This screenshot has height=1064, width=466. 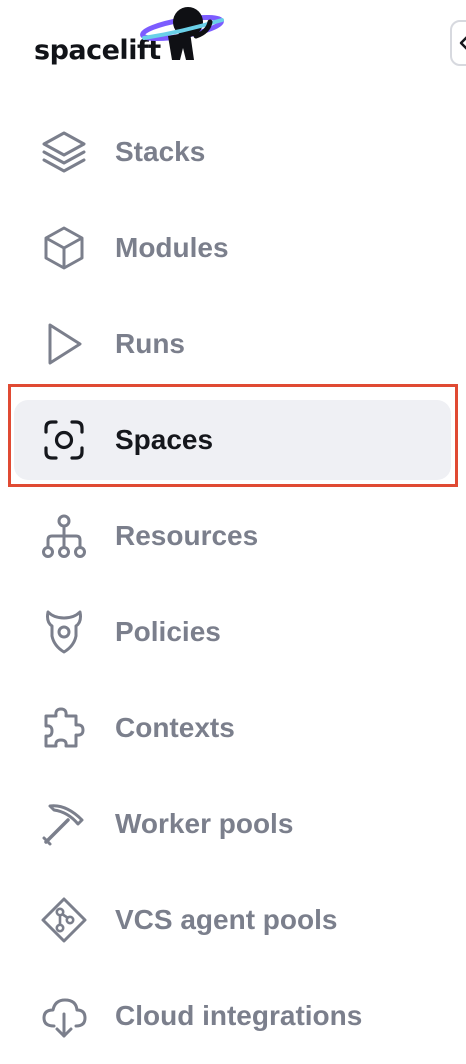 I want to click on sidebar-item-label: Cloud integrations, so click(x=239, y=1015).